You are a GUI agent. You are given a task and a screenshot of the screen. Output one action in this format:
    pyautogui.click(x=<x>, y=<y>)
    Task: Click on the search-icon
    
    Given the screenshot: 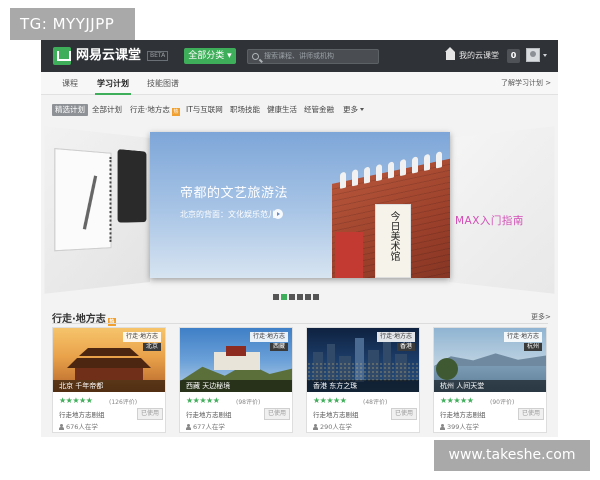 What is the action you would take?
    pyautogui.click(x=255, y=56)
    